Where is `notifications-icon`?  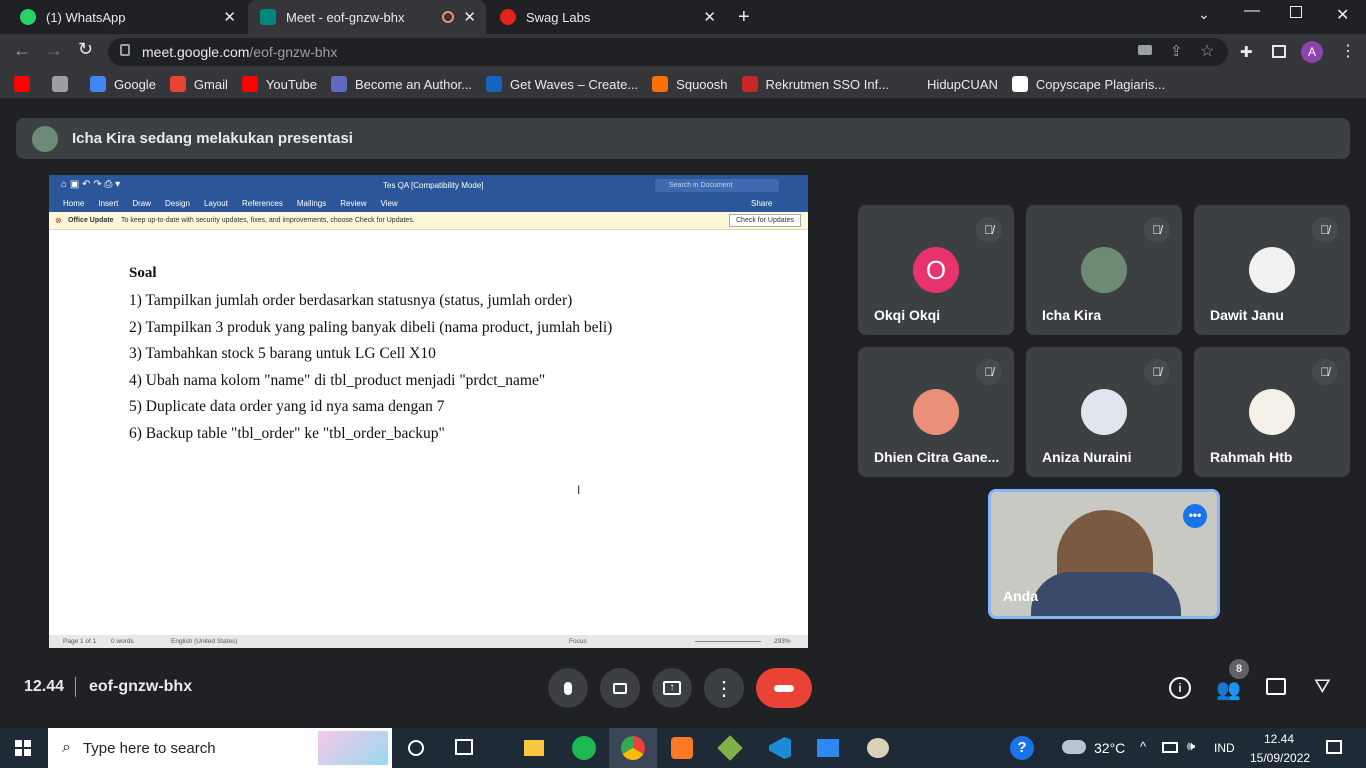 notifications-icon is located at coordinates (1334, 747).